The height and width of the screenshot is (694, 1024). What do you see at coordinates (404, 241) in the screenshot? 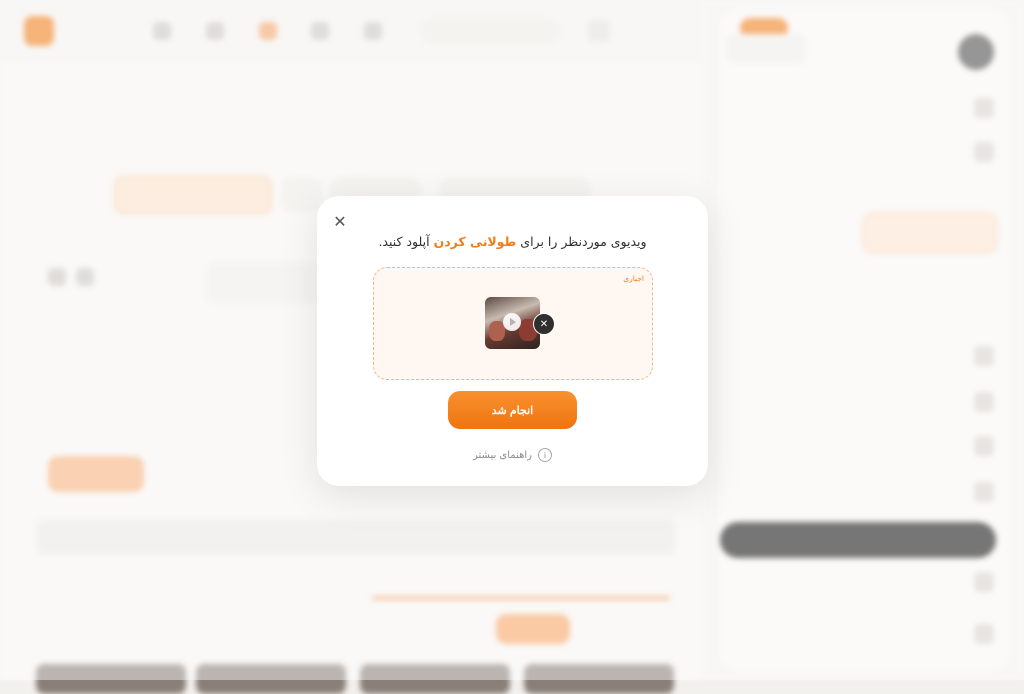
I see `prompt-text-after: آپلود کنید.` at bounding box center [404, 241].